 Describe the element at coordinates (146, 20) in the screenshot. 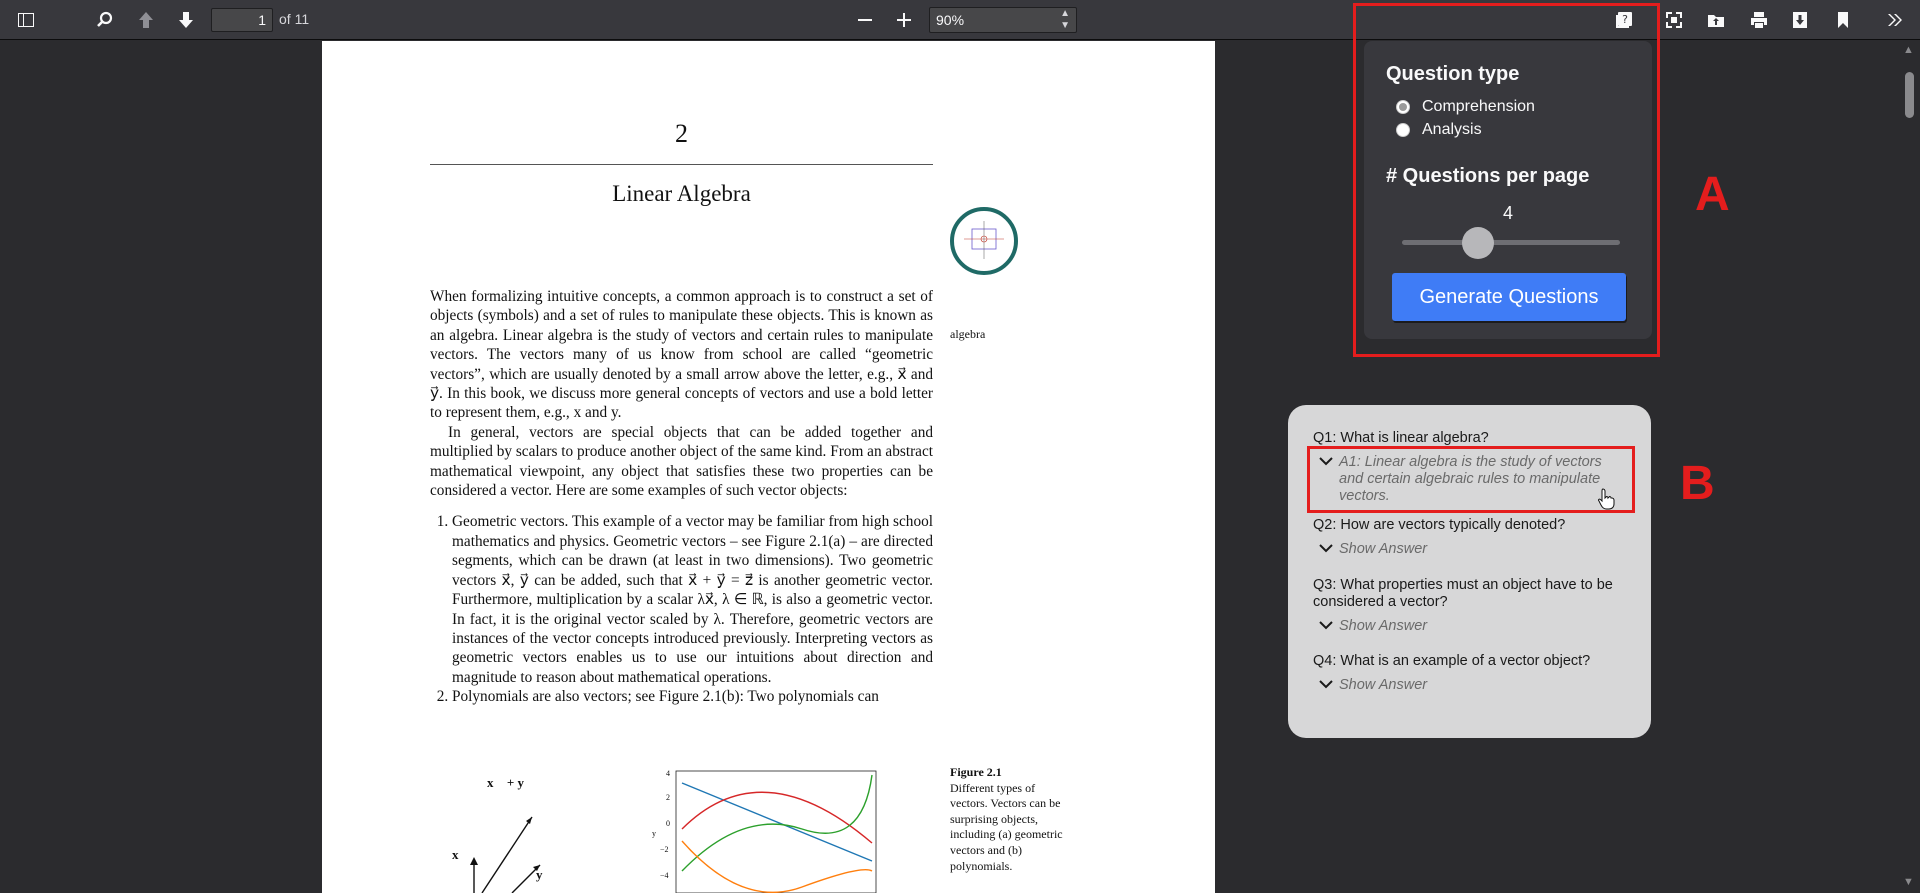

I see `previous-page-icon` at that location.